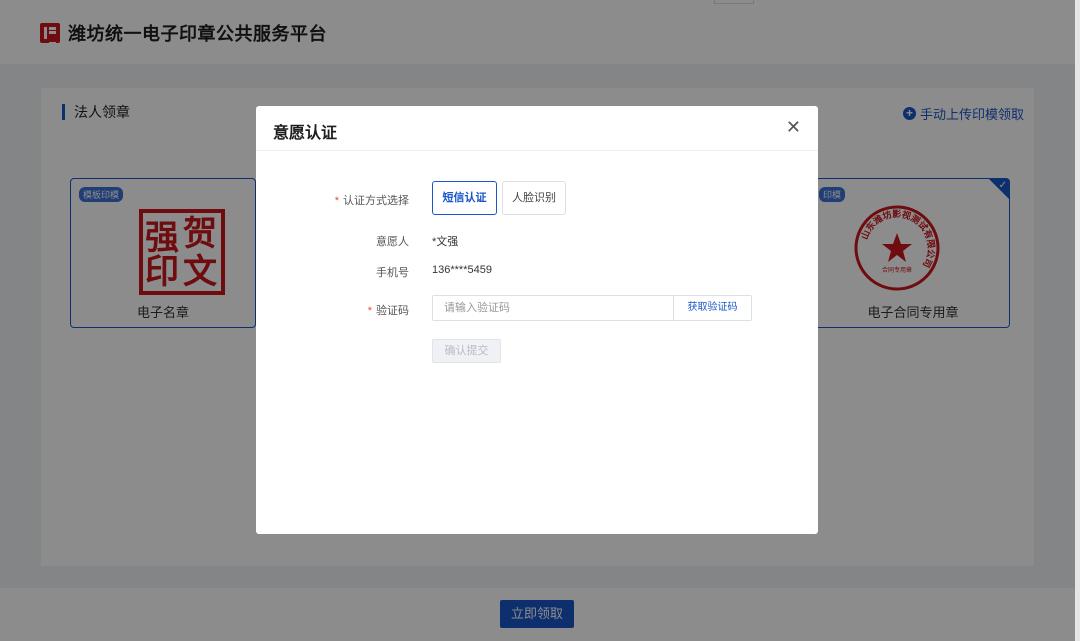 This screenshot has height=641, width=1080. I want to click on applicant-value: *文强, so click(445, 242).